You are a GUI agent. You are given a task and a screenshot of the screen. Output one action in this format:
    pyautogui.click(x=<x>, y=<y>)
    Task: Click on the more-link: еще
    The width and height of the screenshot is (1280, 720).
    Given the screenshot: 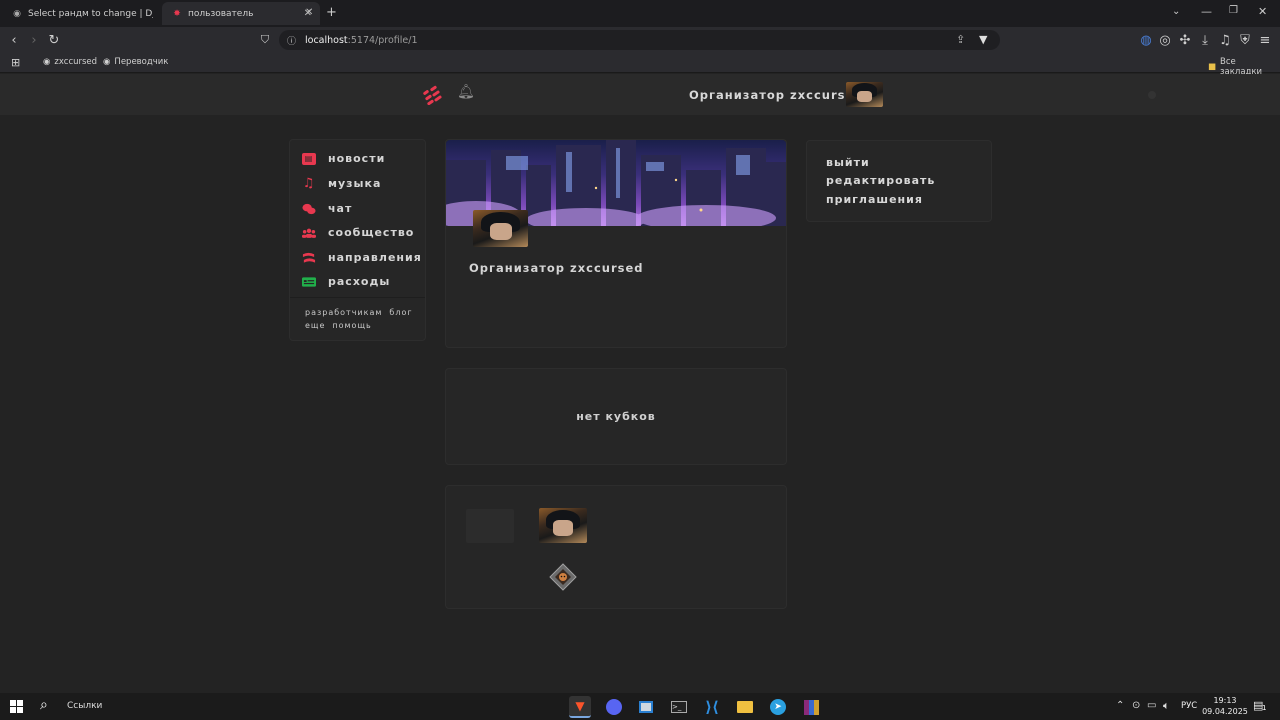 What is the action you would take?
    pyautogui.click(x=315, y=325)
    